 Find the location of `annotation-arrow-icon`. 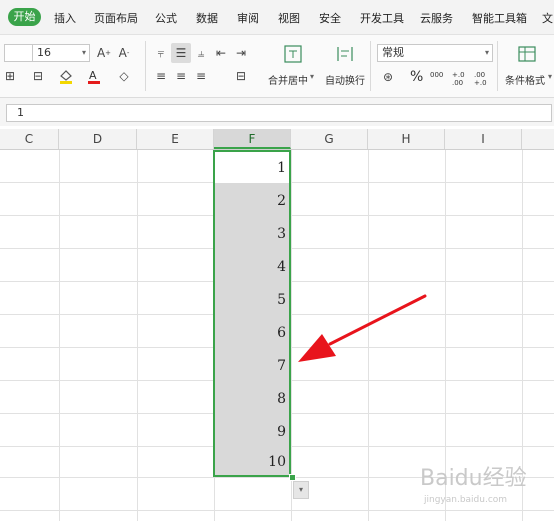

annotation-arrow-icon is located at coordinates (362, 328).